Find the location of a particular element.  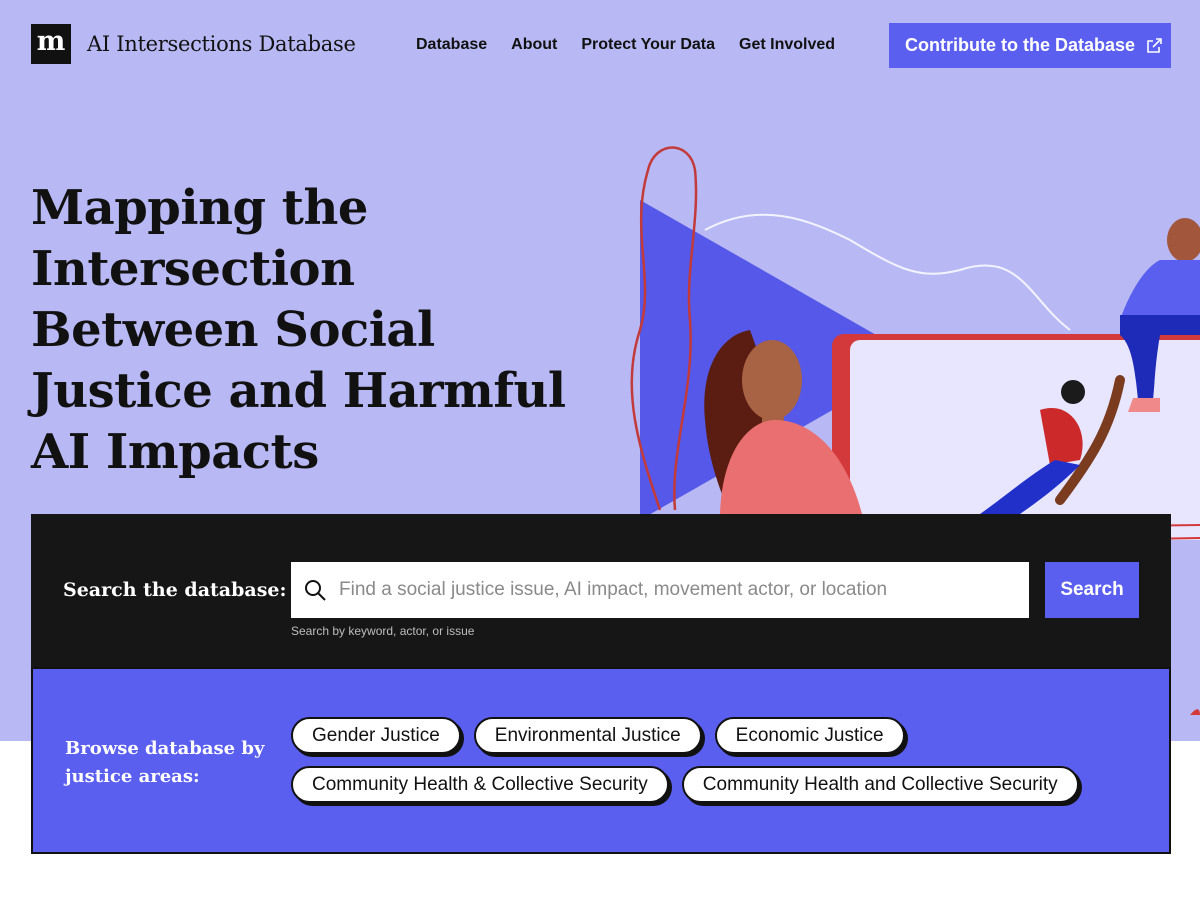

nav-link-about: About is located at coordinates (534, 45).